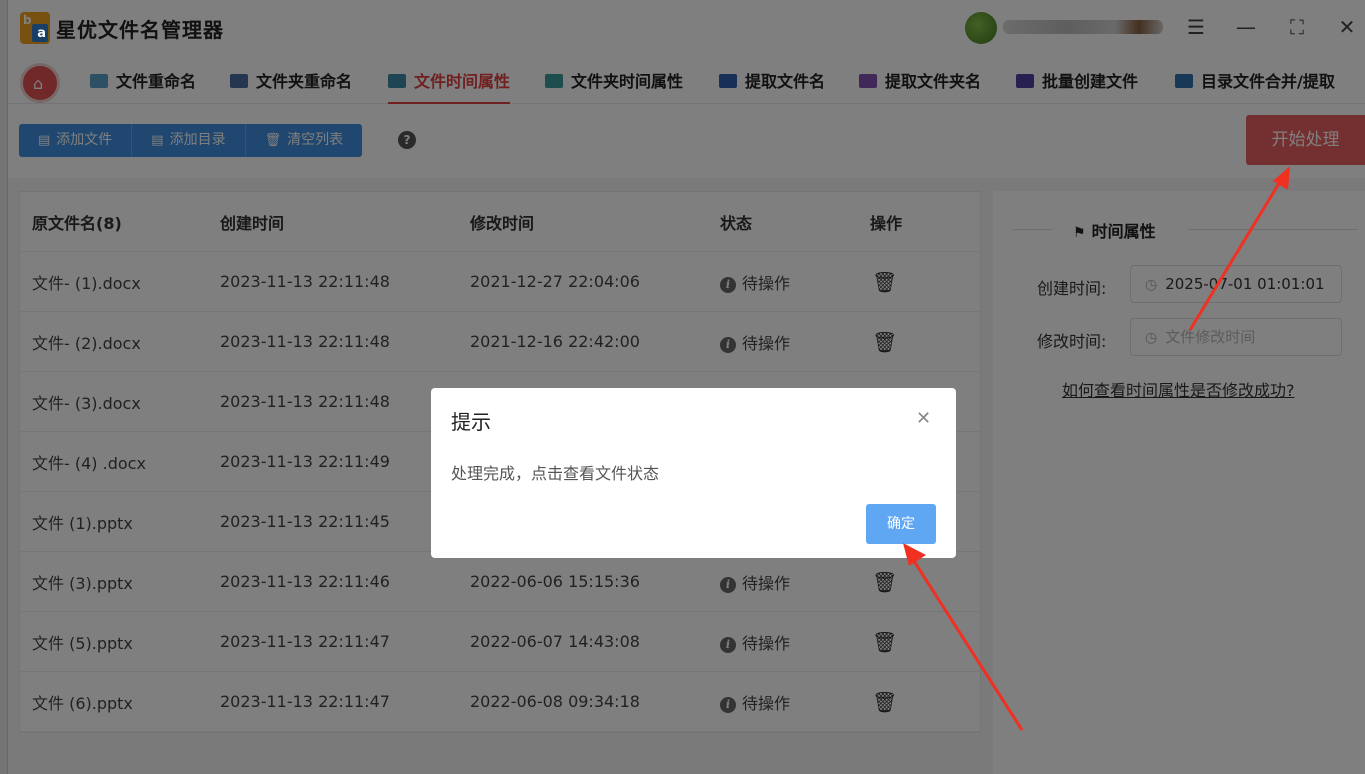 The width and height of the screenshot is (1365, 774). Describe the element at coordinates (555, 473) in the screenshot. I see `dialog-message: 处理完成，点击查看文件状态` at that location.